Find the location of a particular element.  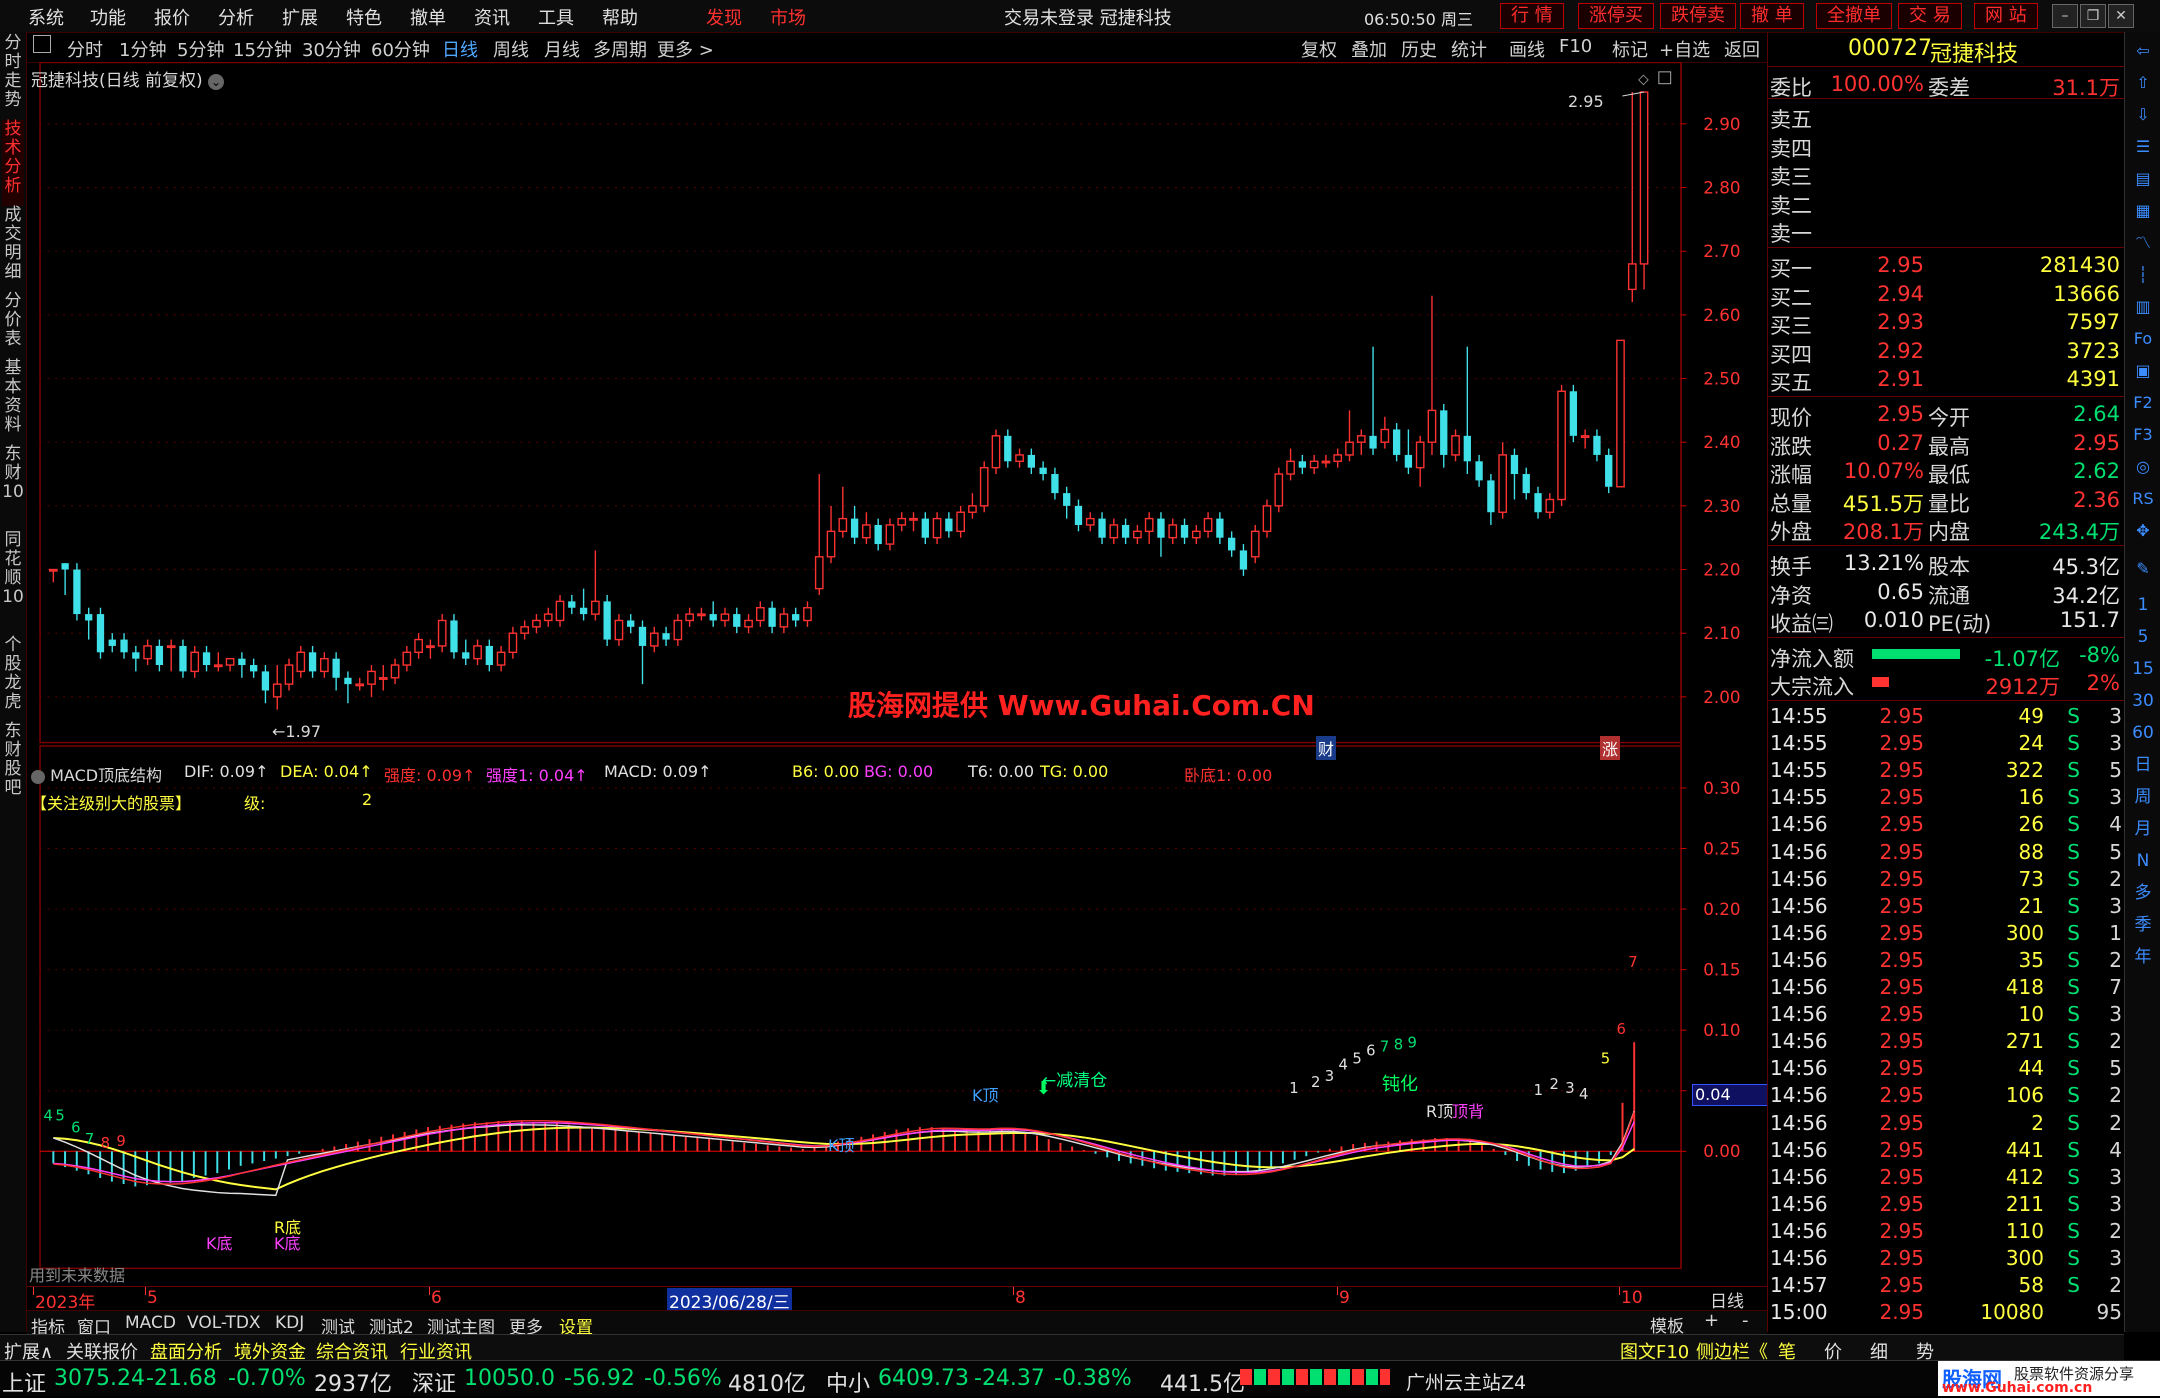

tool-8: 返回 is located at coordinates (1742, 49).